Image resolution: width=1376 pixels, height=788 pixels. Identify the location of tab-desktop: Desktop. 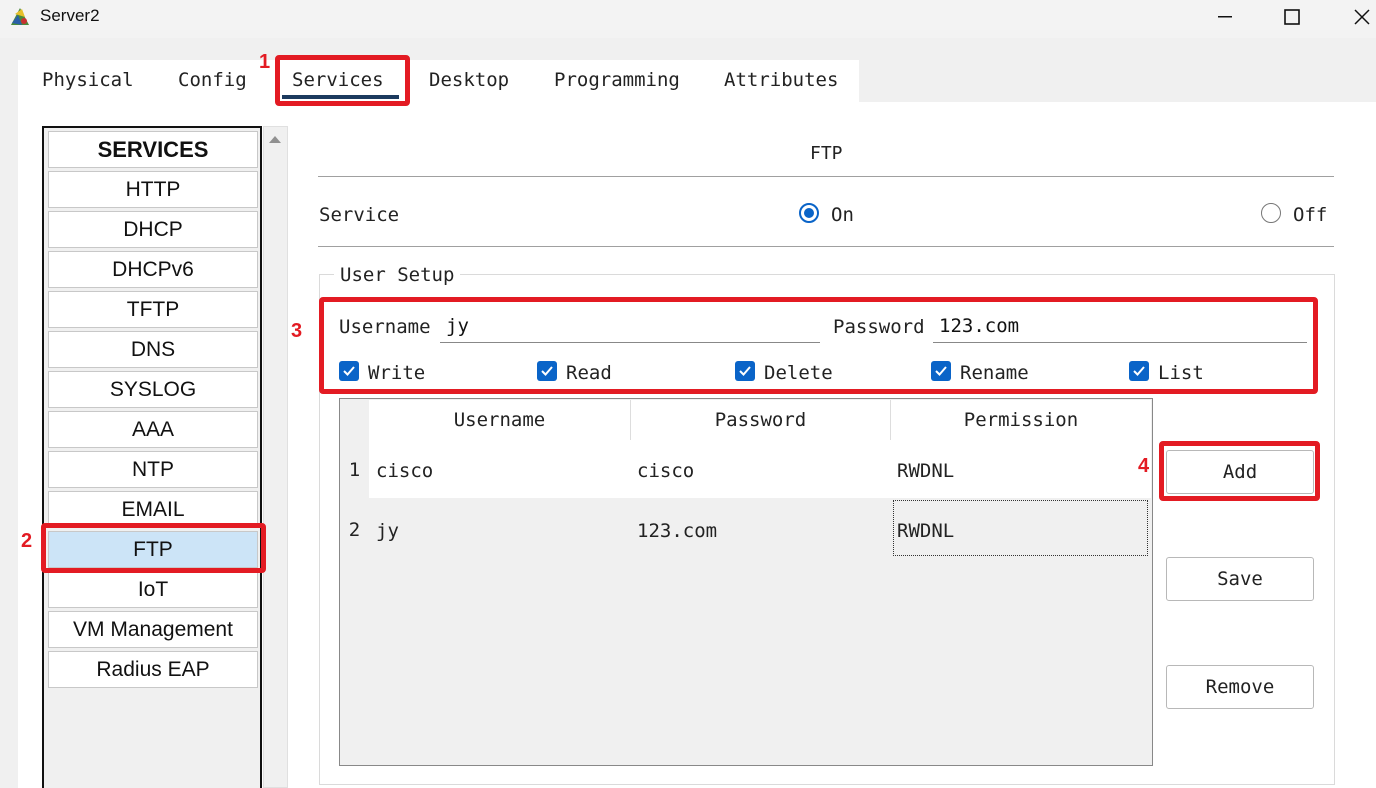
(469, 80).